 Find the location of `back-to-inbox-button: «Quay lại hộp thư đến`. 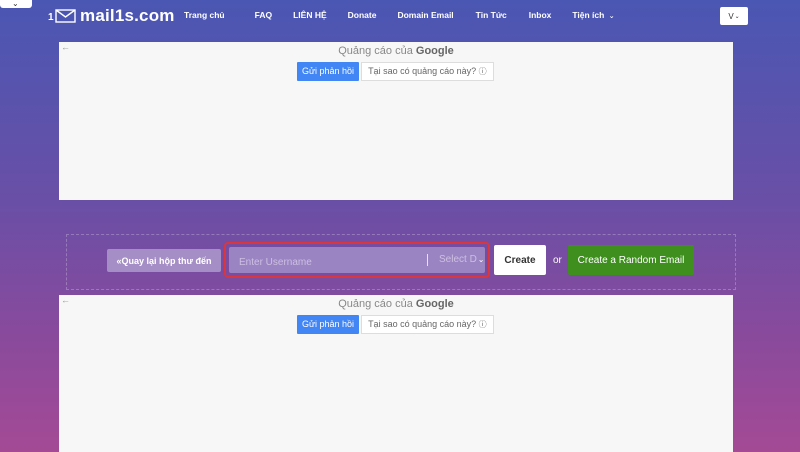

back-to-inbox-button: «Quay lại hộp thư đến is located at coordinates (164, 260).